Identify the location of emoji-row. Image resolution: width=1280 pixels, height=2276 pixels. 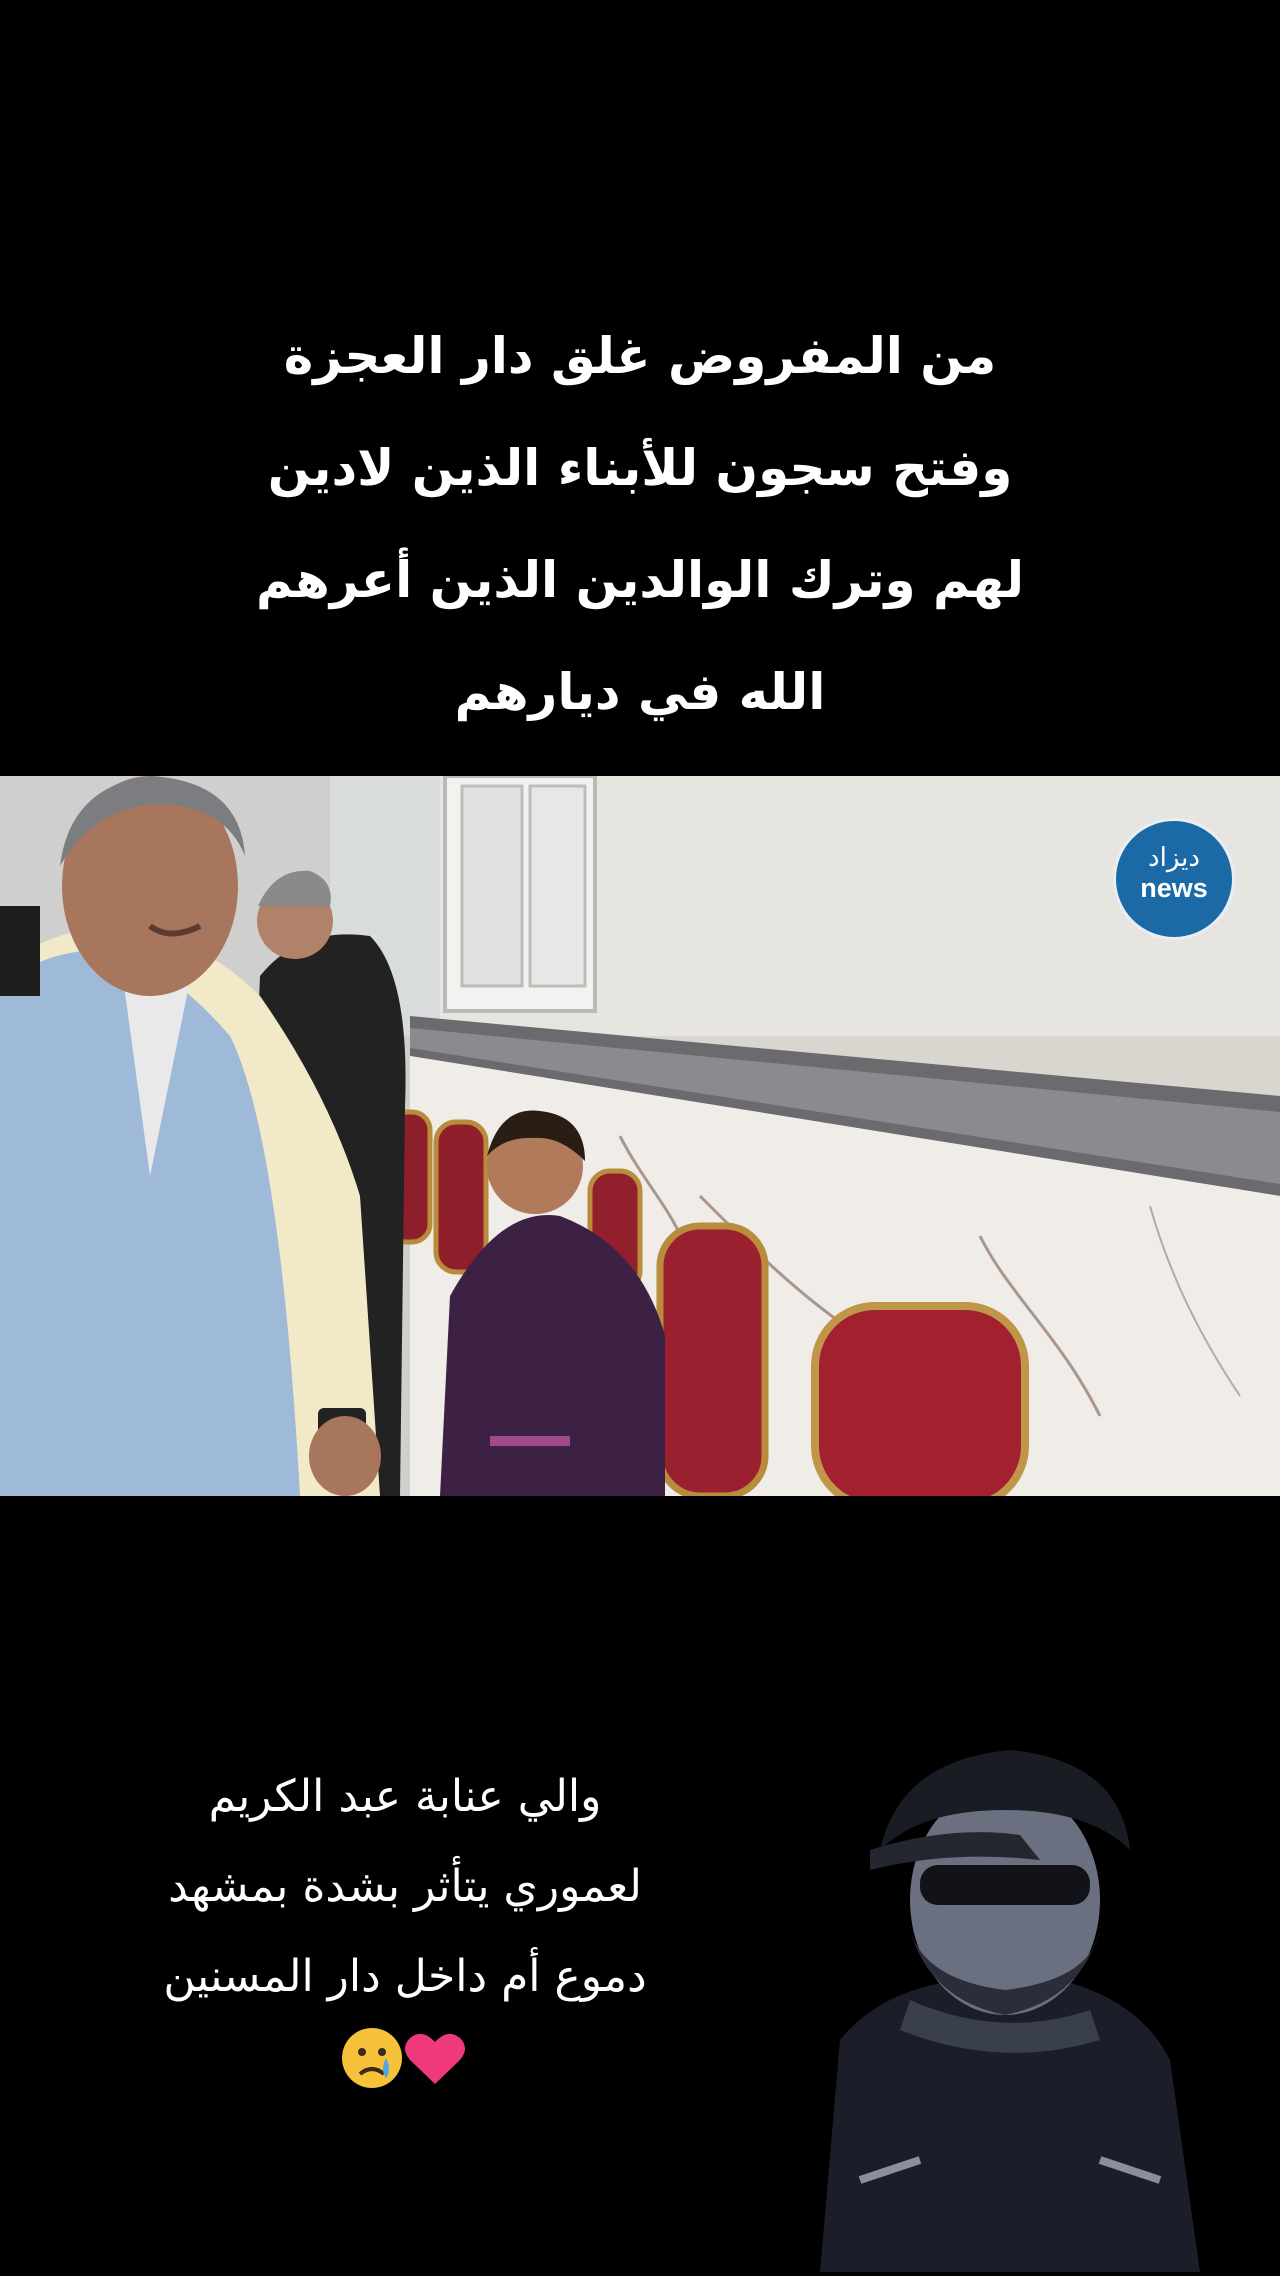
(405, 2068).